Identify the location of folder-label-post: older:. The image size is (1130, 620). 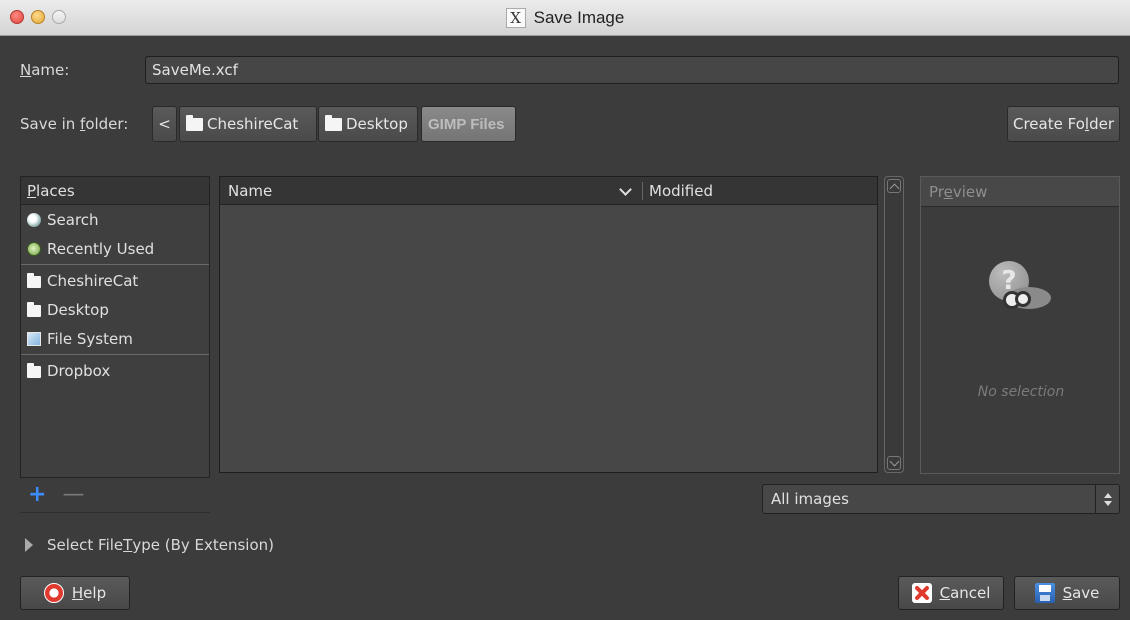
(107, 124).